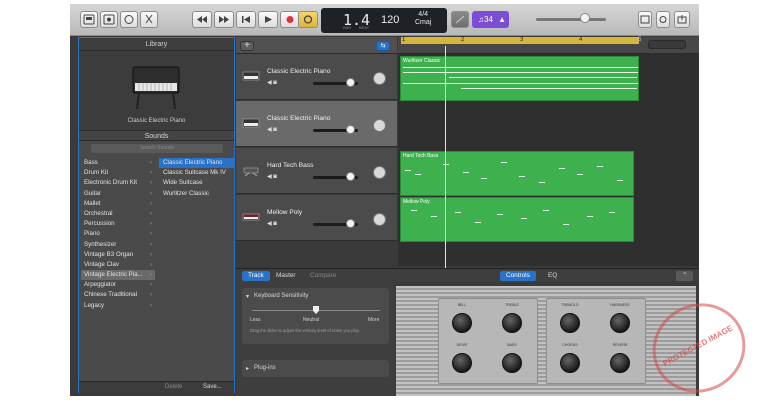 This screenshot has width=768, height=409. I want to click on plugins-row: ▸ Plug-ins, so click(315, 368).